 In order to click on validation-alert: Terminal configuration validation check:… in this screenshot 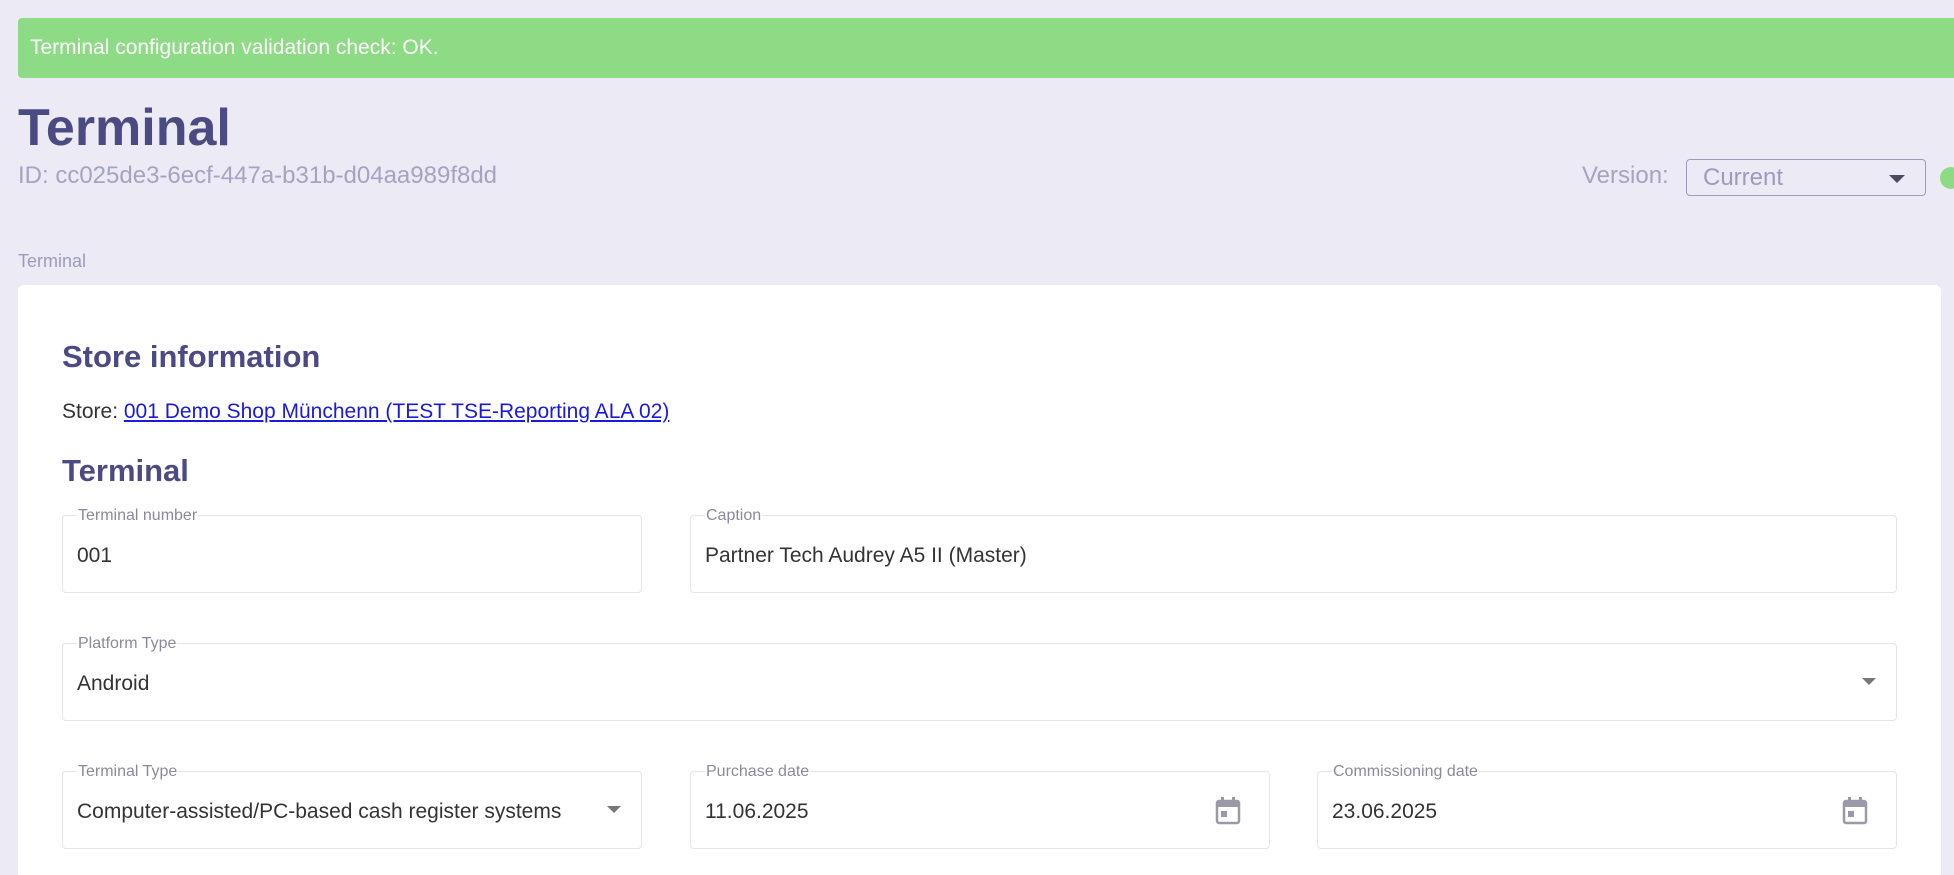, I will do `click(986, 48)`.